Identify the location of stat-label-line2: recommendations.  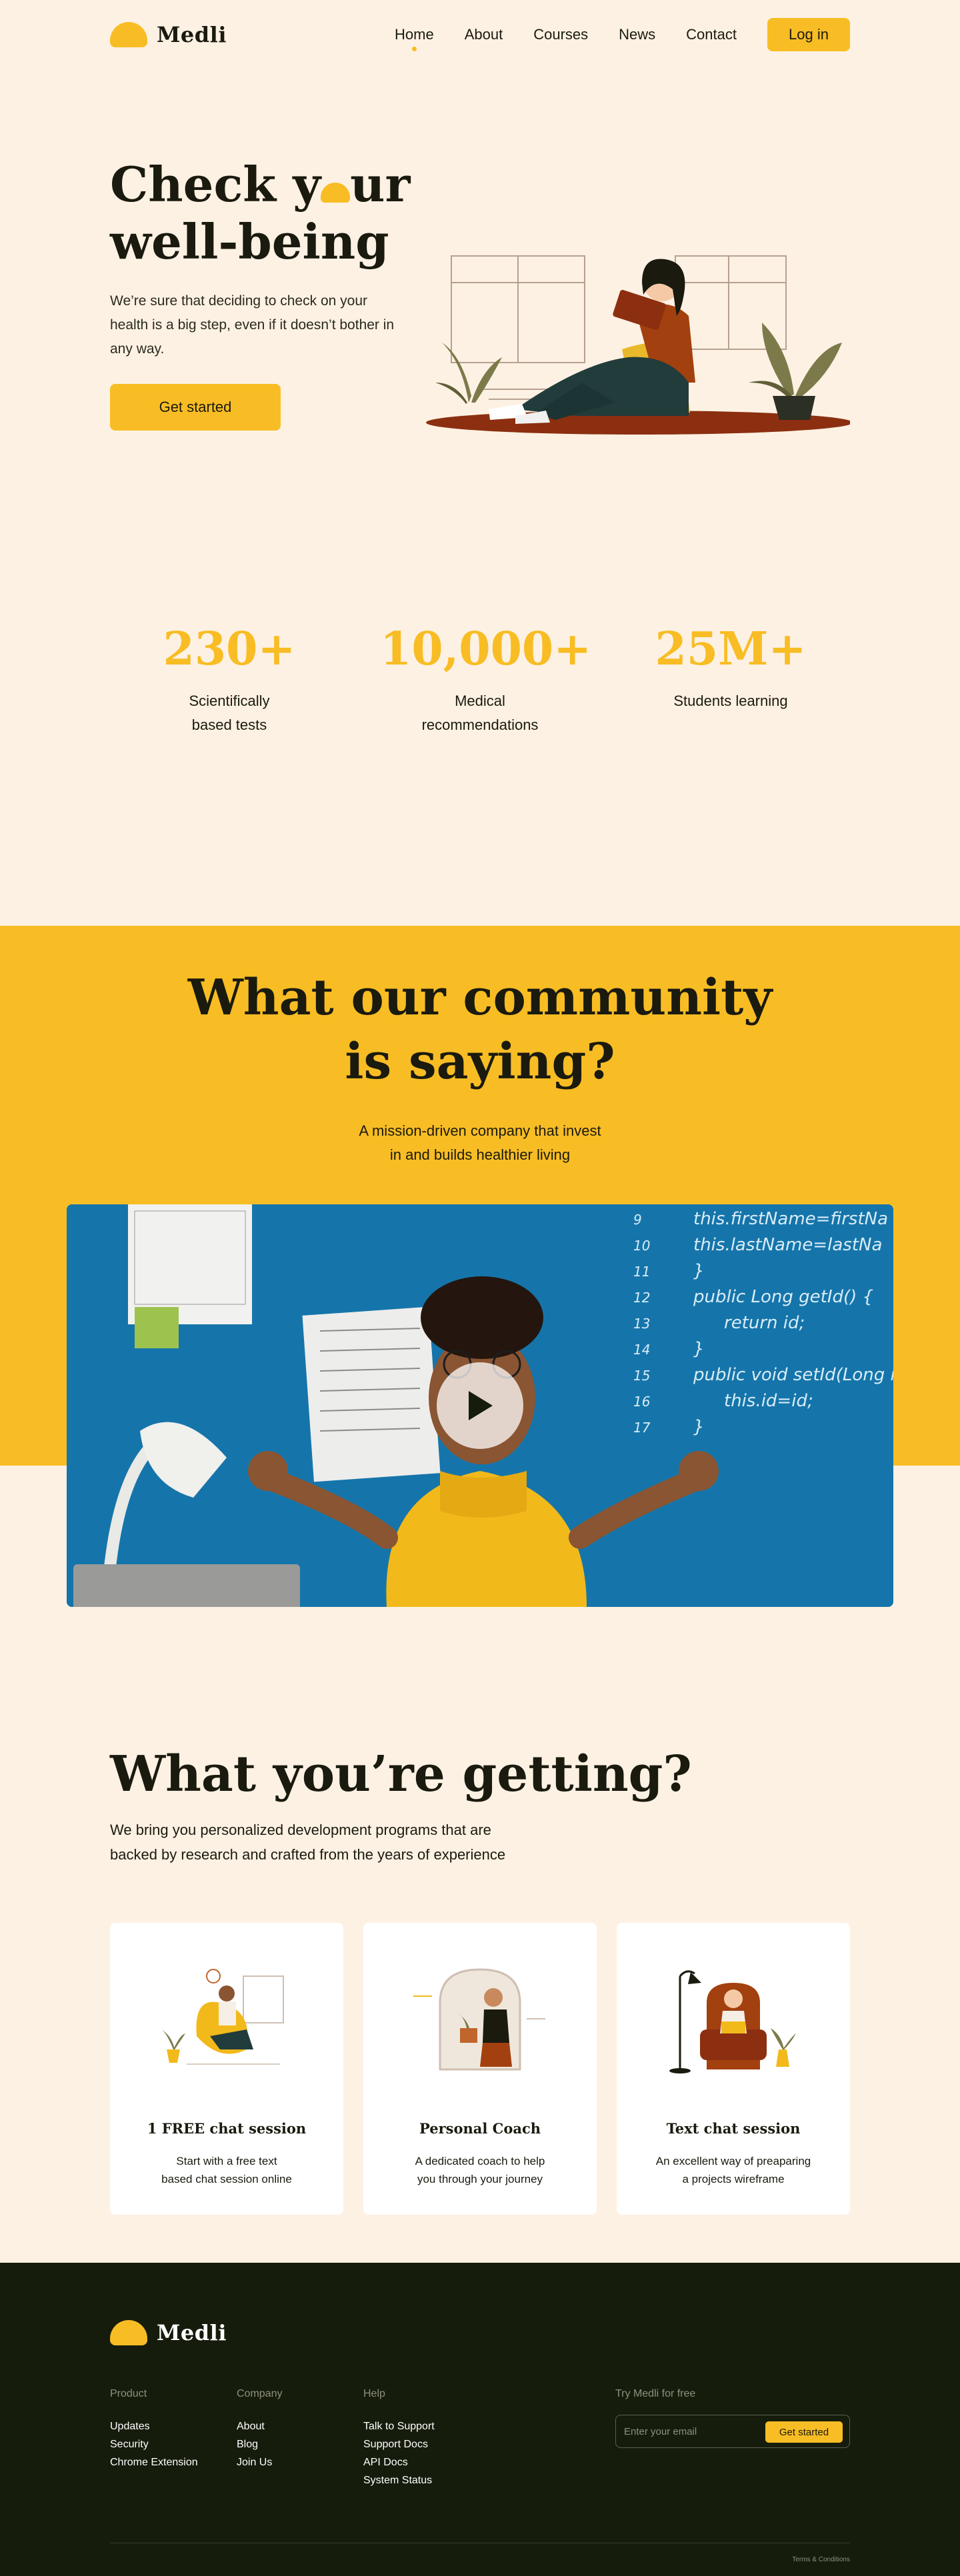
(480, 724).